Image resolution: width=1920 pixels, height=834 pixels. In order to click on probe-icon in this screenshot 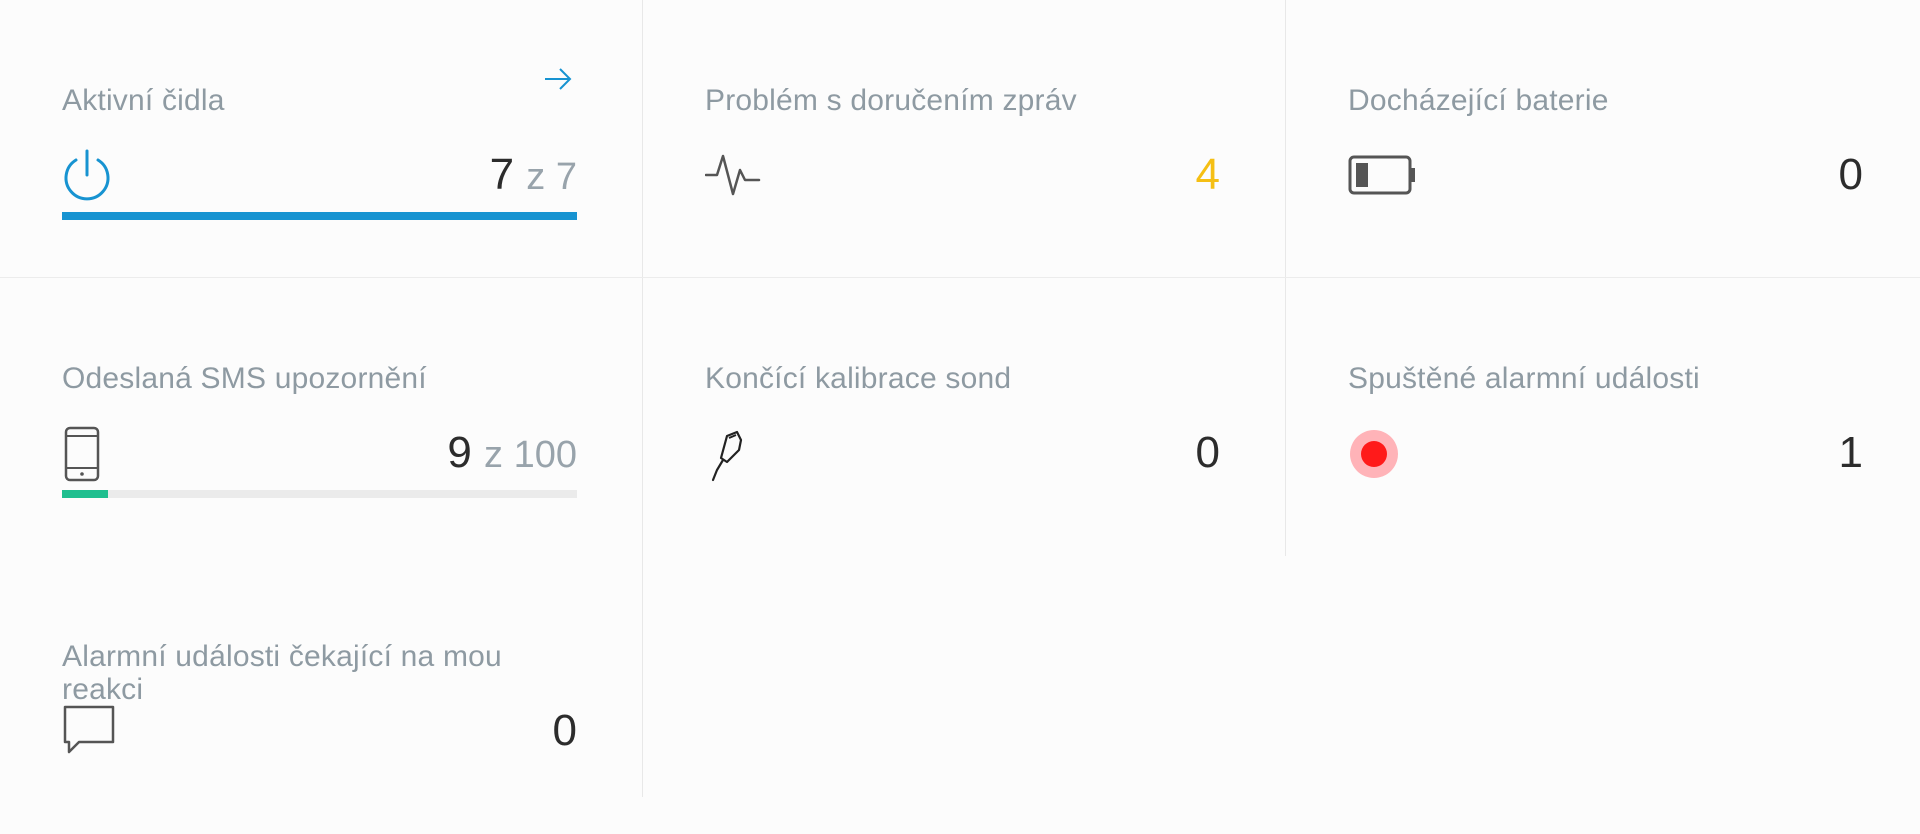, I will do `click(728, 458)`.